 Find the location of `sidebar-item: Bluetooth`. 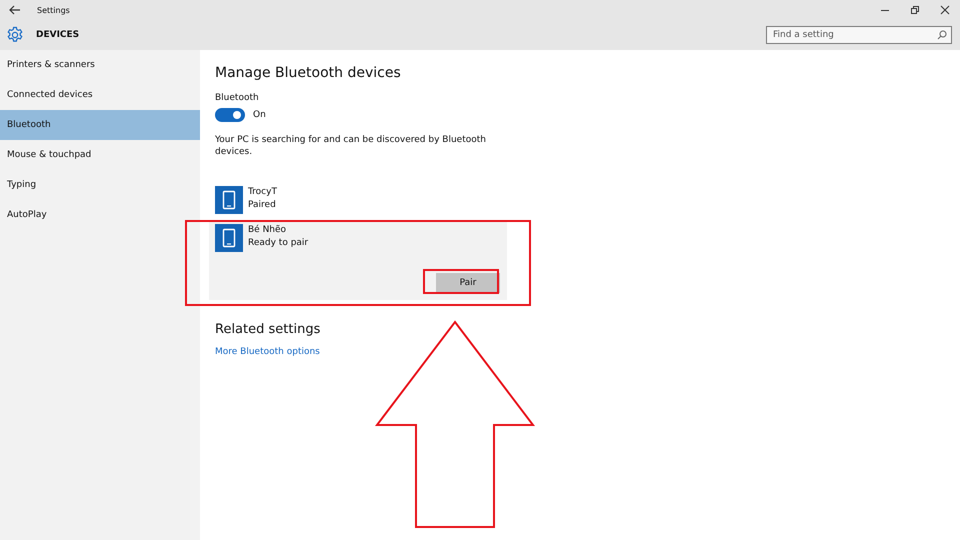

sidebar-item: Bluetooth is located at coordinates (100, 125).